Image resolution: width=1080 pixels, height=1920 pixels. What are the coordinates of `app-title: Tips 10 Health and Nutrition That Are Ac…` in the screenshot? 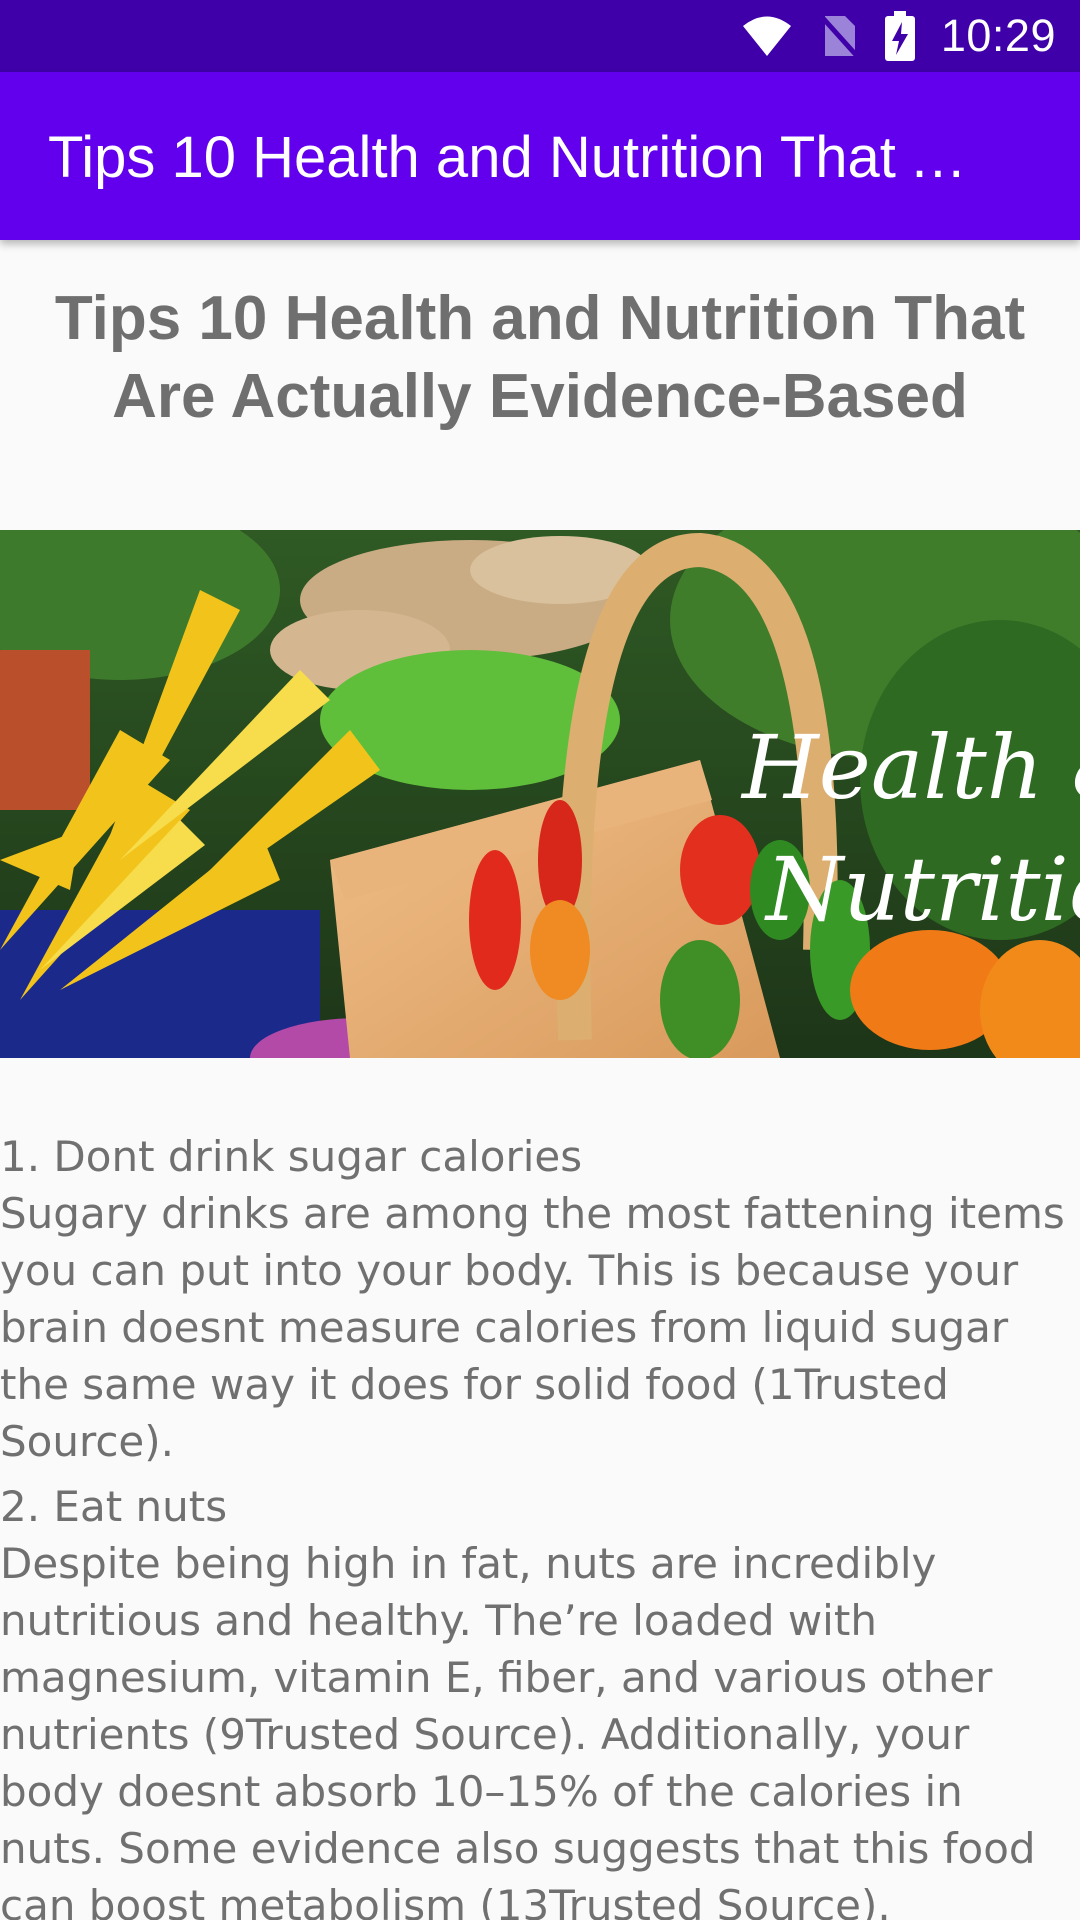 It's located at (518, 157).